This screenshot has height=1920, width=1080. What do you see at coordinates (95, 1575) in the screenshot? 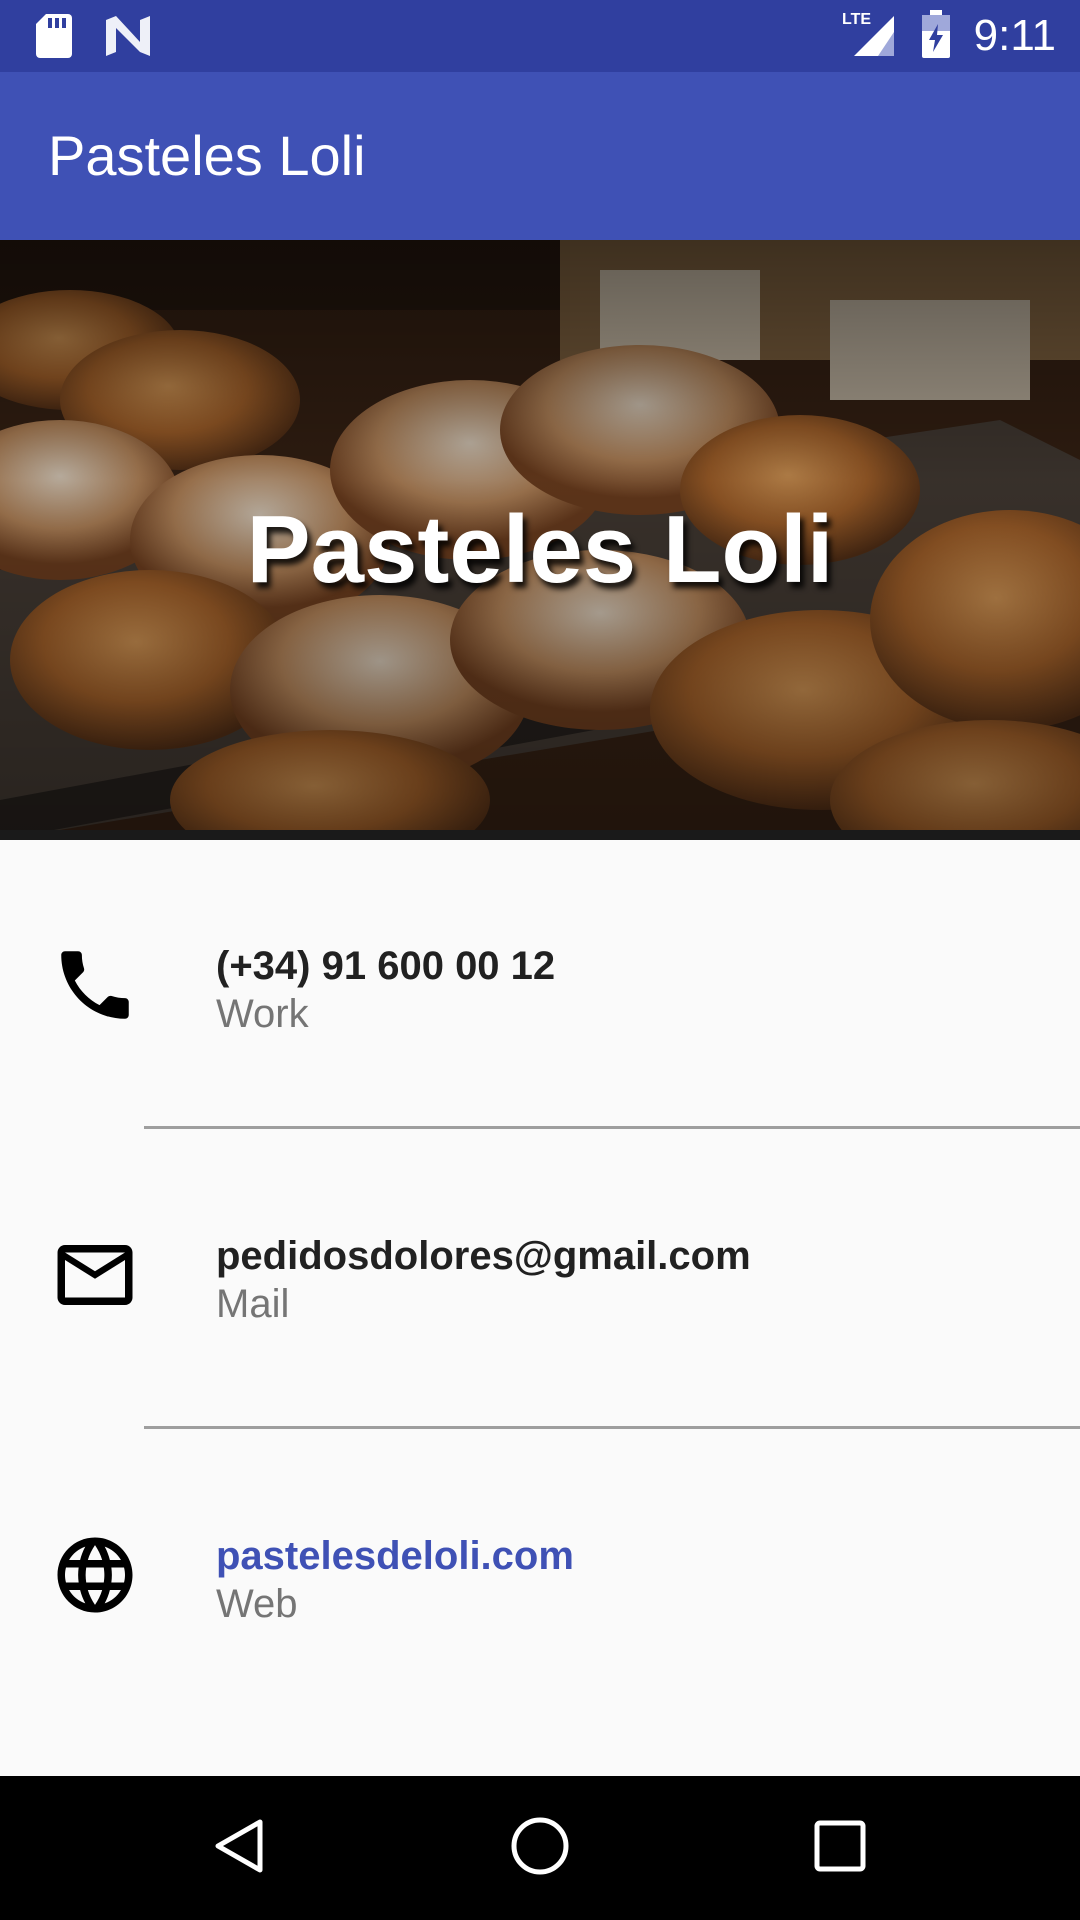
I see `globe-icon` at bounding box center [95, 1575].